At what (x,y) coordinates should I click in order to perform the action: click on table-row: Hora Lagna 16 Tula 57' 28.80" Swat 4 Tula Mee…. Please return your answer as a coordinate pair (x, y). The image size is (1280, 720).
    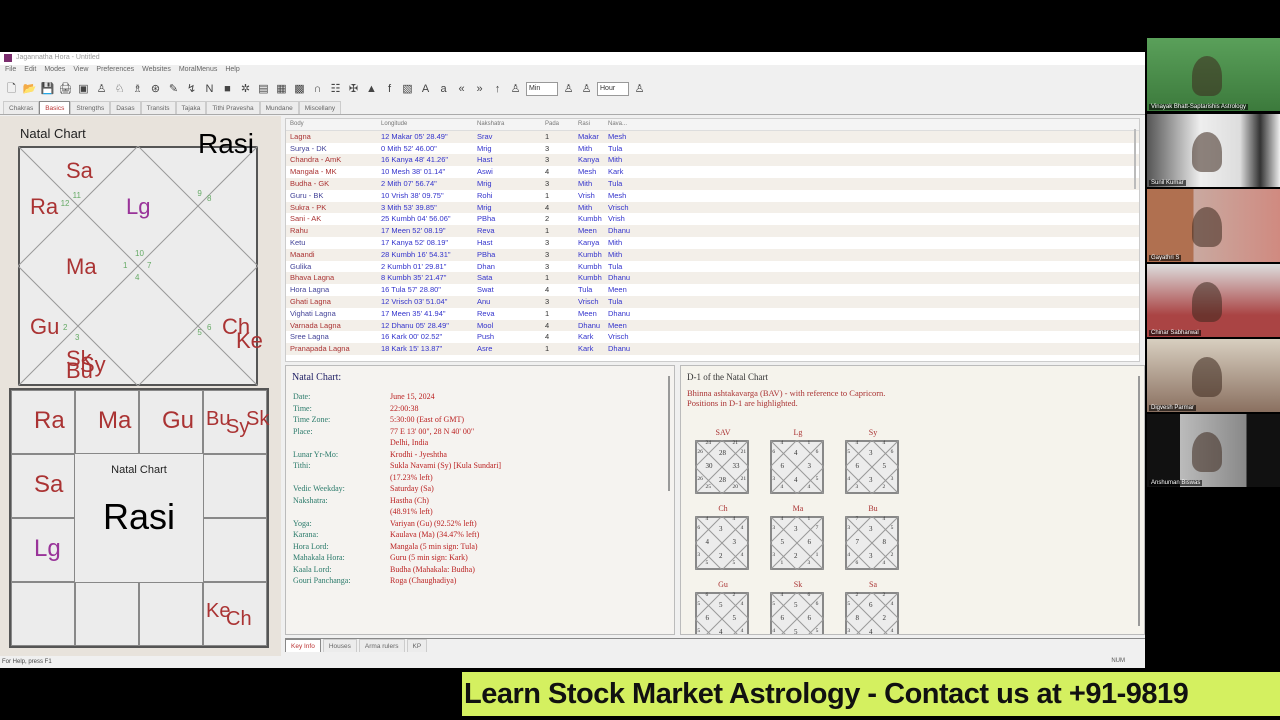
    Looking at the image, I should click on (712, 290).